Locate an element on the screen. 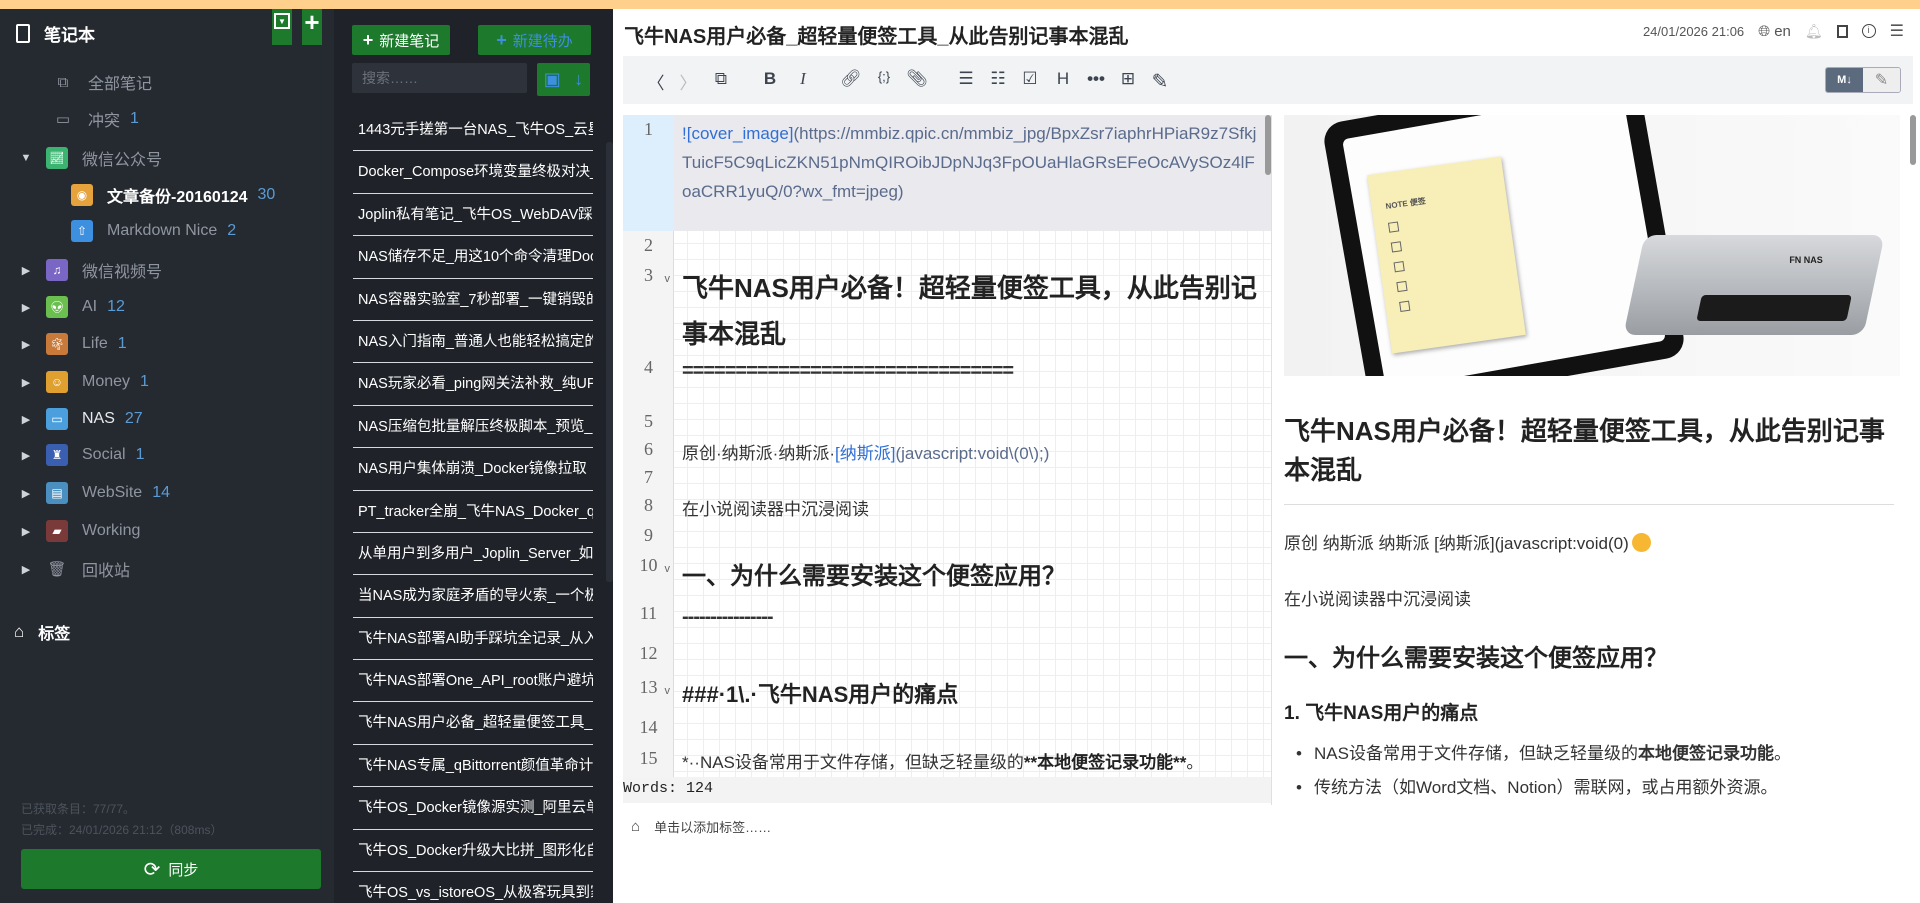 This screenshot has height=903, width=1920. sidebar-item-13: ▶ 🗑︎ 回收站 is located at coordinates (65, 569).